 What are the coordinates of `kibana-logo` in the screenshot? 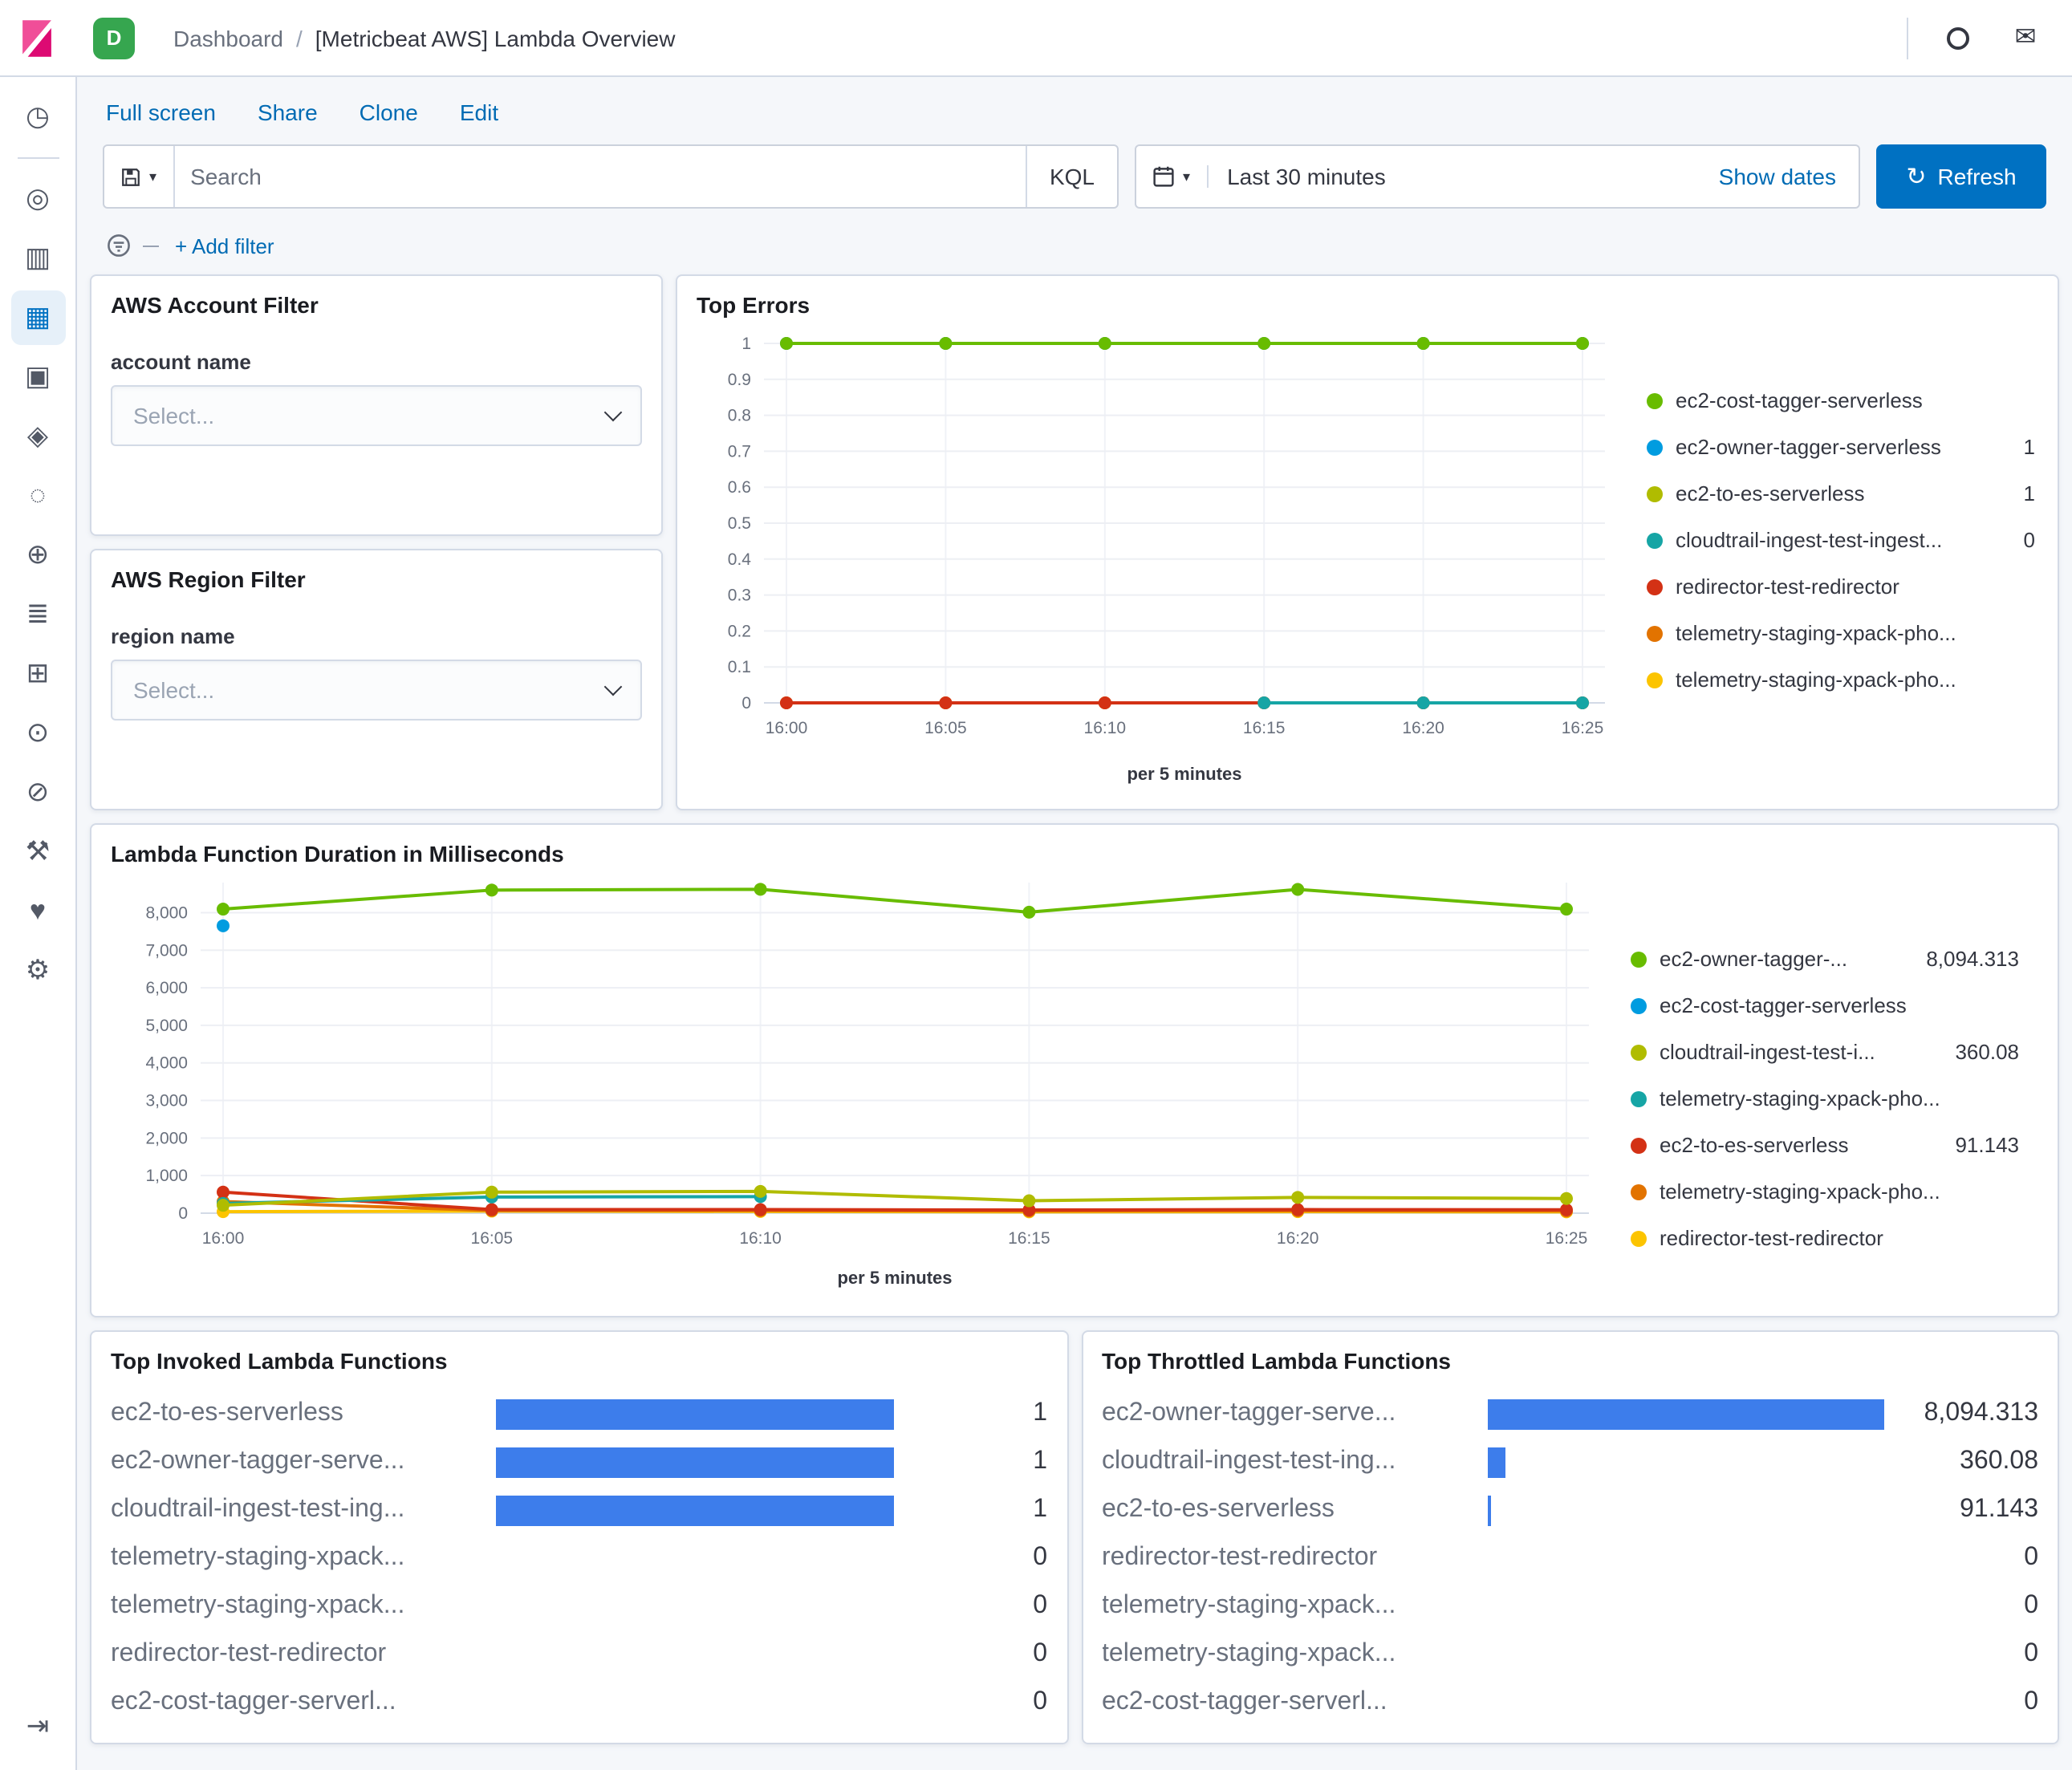 It's located at (37, 38).